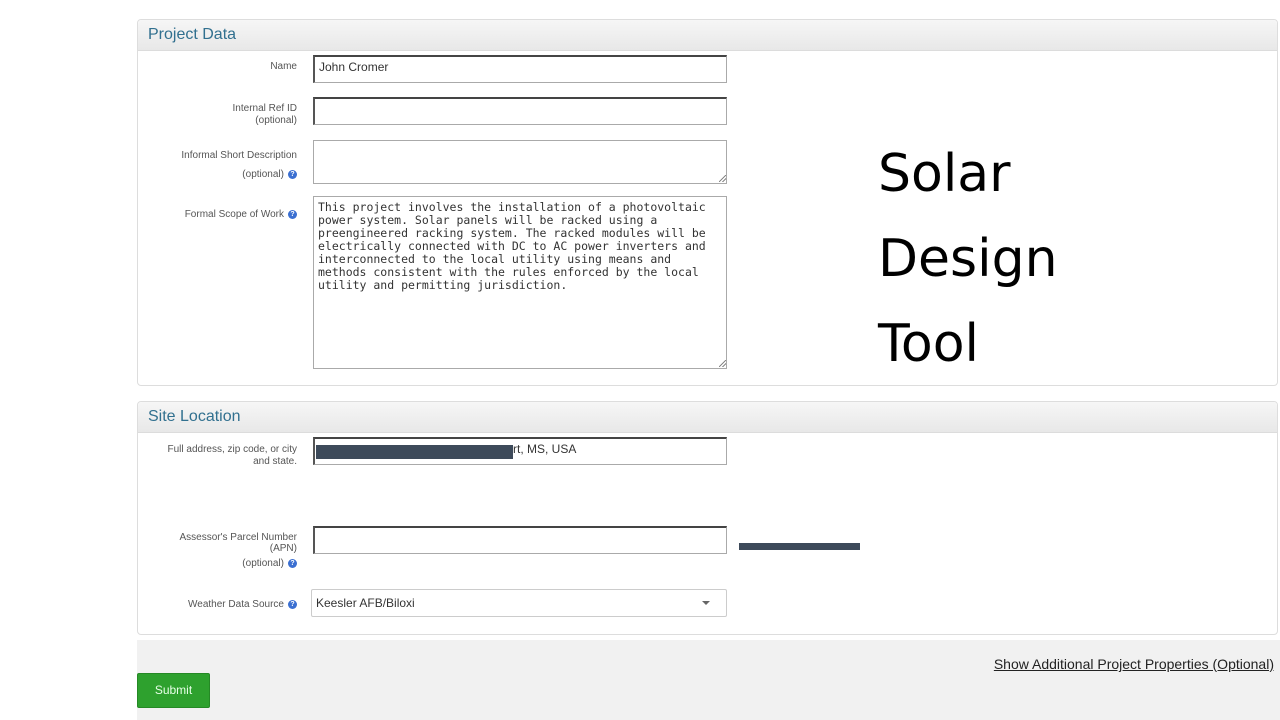 The image size is (1280, 720). I want to click on overlay-title-line2: Design, so click(968, 259).